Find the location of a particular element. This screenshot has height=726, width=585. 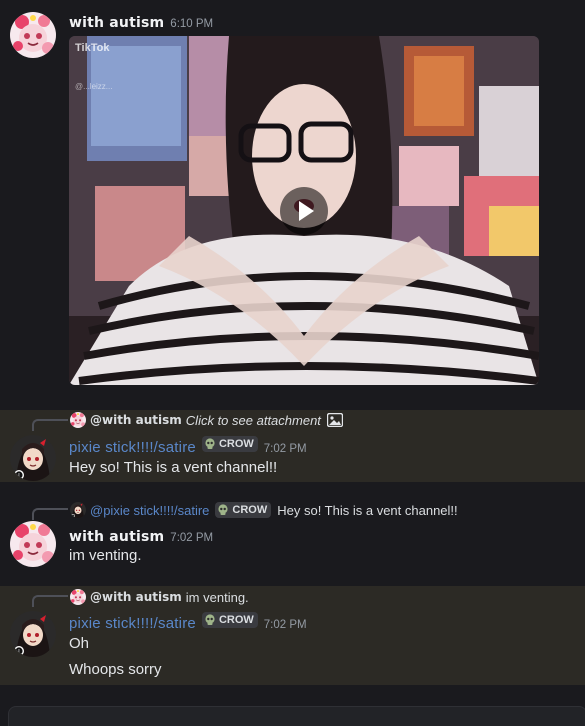

message-text: Hey so! This is a vent channel!! is located at coordinates (173, 467).